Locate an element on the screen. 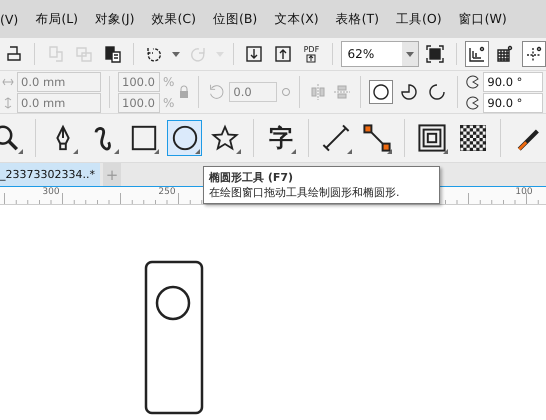 Image resolution: width=546 pixels, height=420 pixels. paste-icon is located at coordinates (112, 54).